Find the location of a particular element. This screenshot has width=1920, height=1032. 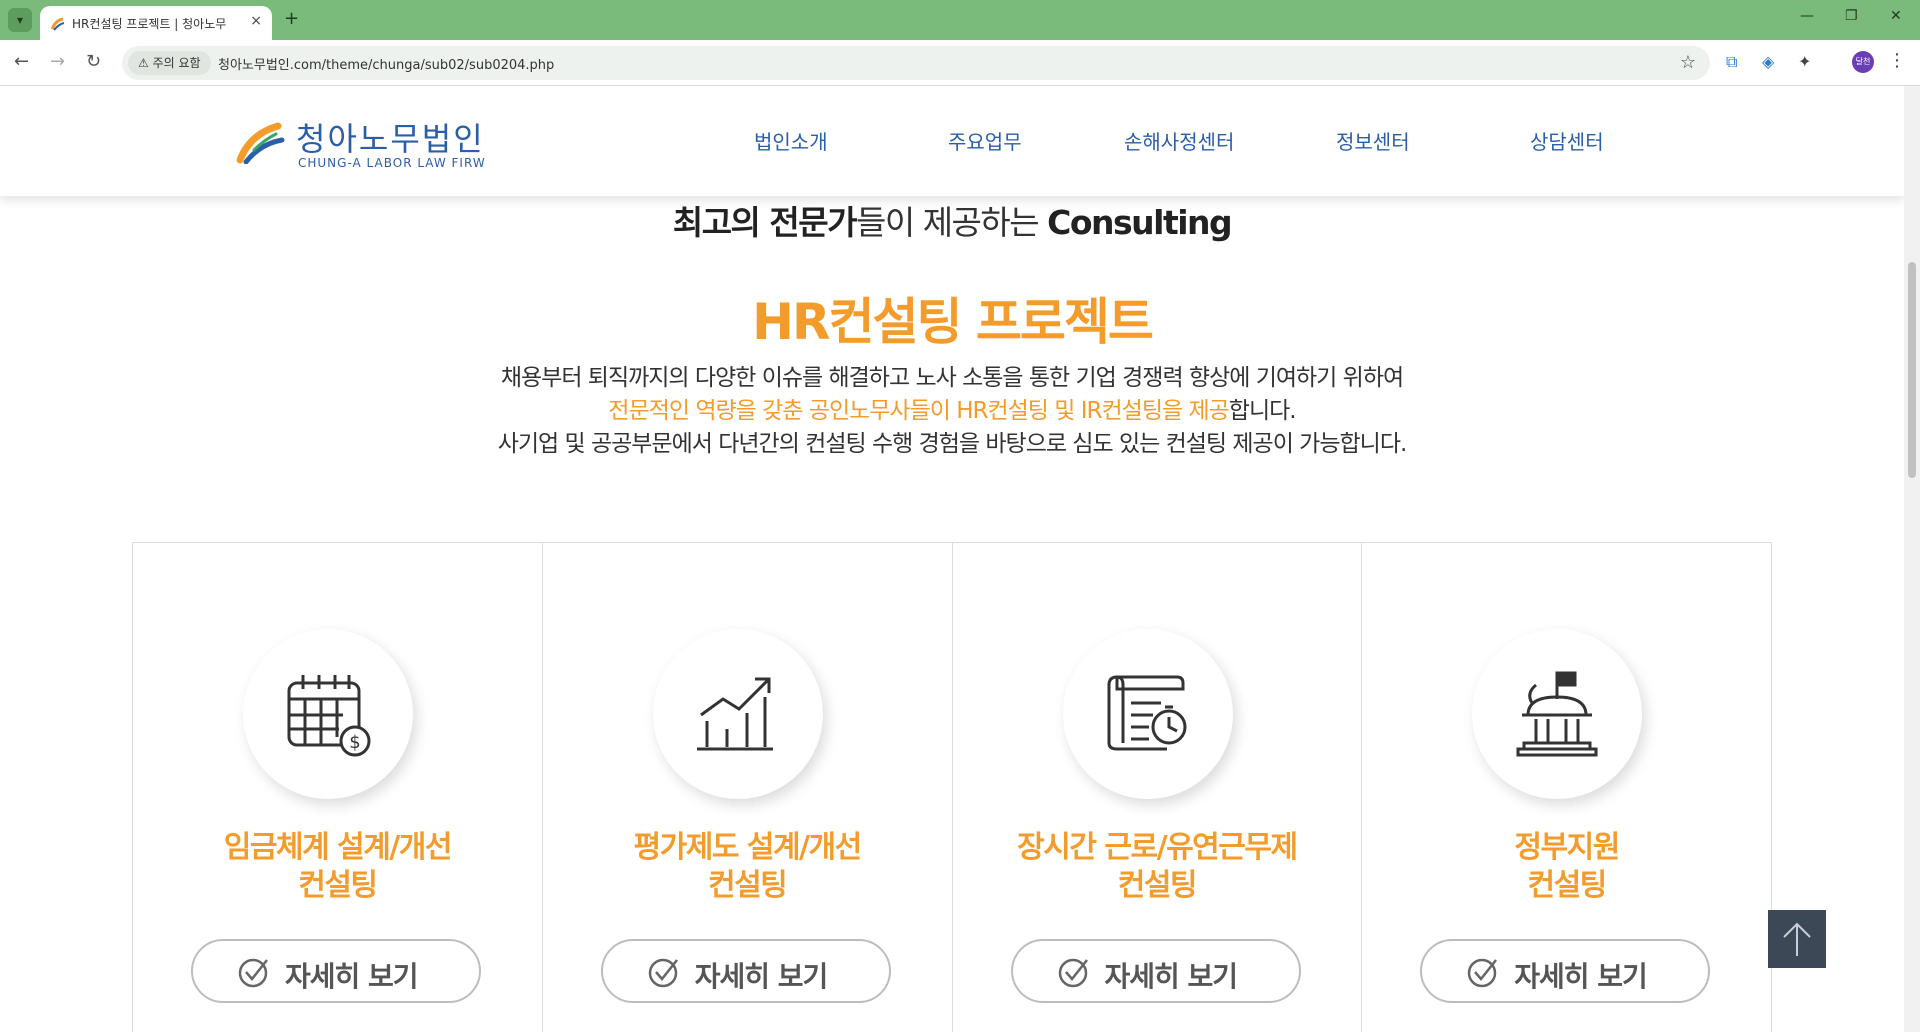

nav-item-info: 정보센터 is located at coordinates (1373, 140).